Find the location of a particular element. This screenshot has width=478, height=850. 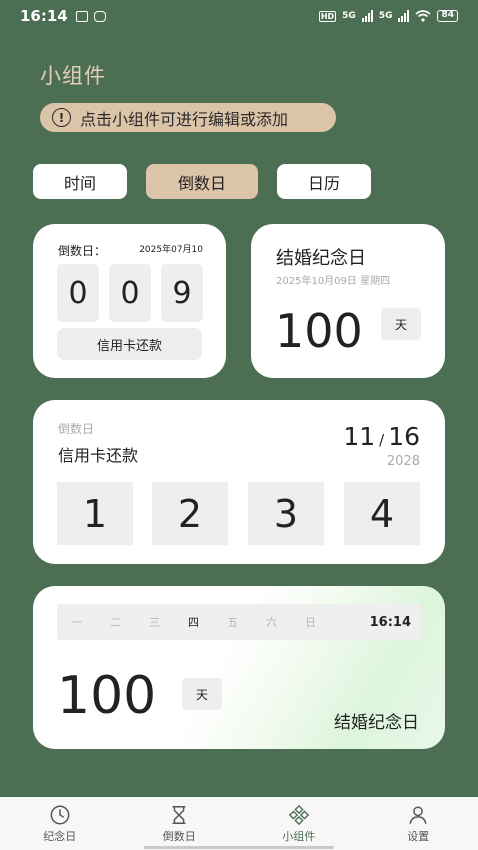

tab-countdown: 倒数日 is located at coordinates (202, 181).